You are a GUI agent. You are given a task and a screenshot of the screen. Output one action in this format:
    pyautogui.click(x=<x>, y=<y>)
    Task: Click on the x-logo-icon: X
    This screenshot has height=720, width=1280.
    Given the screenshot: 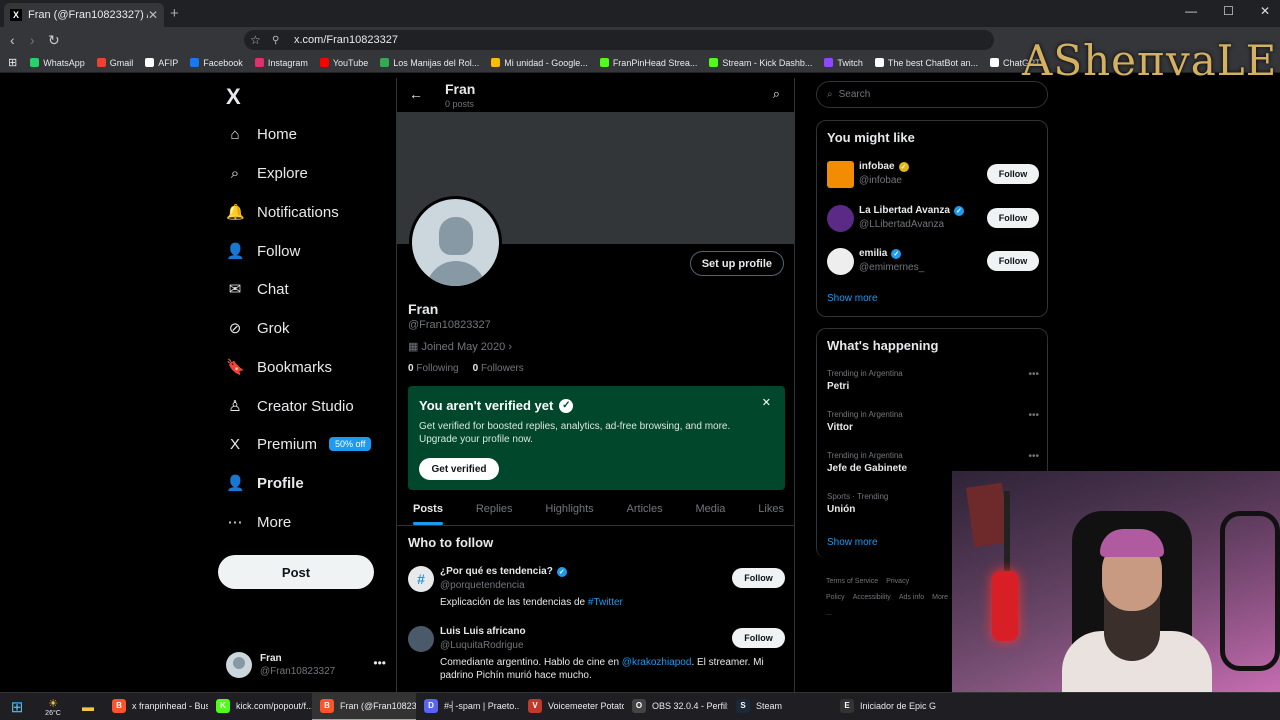 What is the action you would take?
    pyautogui.click(x=233, y=97)
    